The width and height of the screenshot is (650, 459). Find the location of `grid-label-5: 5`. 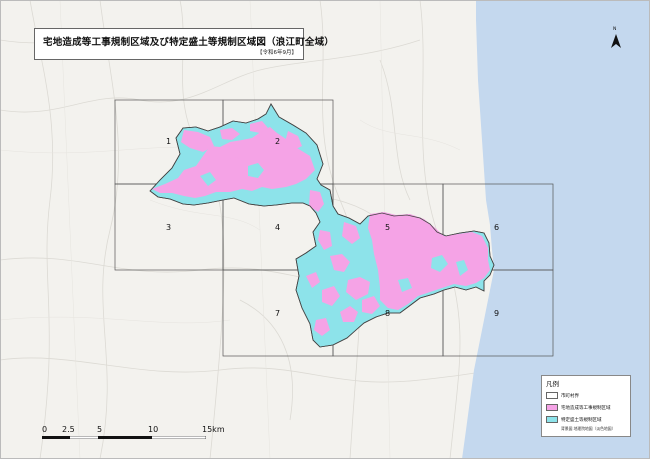

grid-label-5: 5 is located at coordinates (388, 227).